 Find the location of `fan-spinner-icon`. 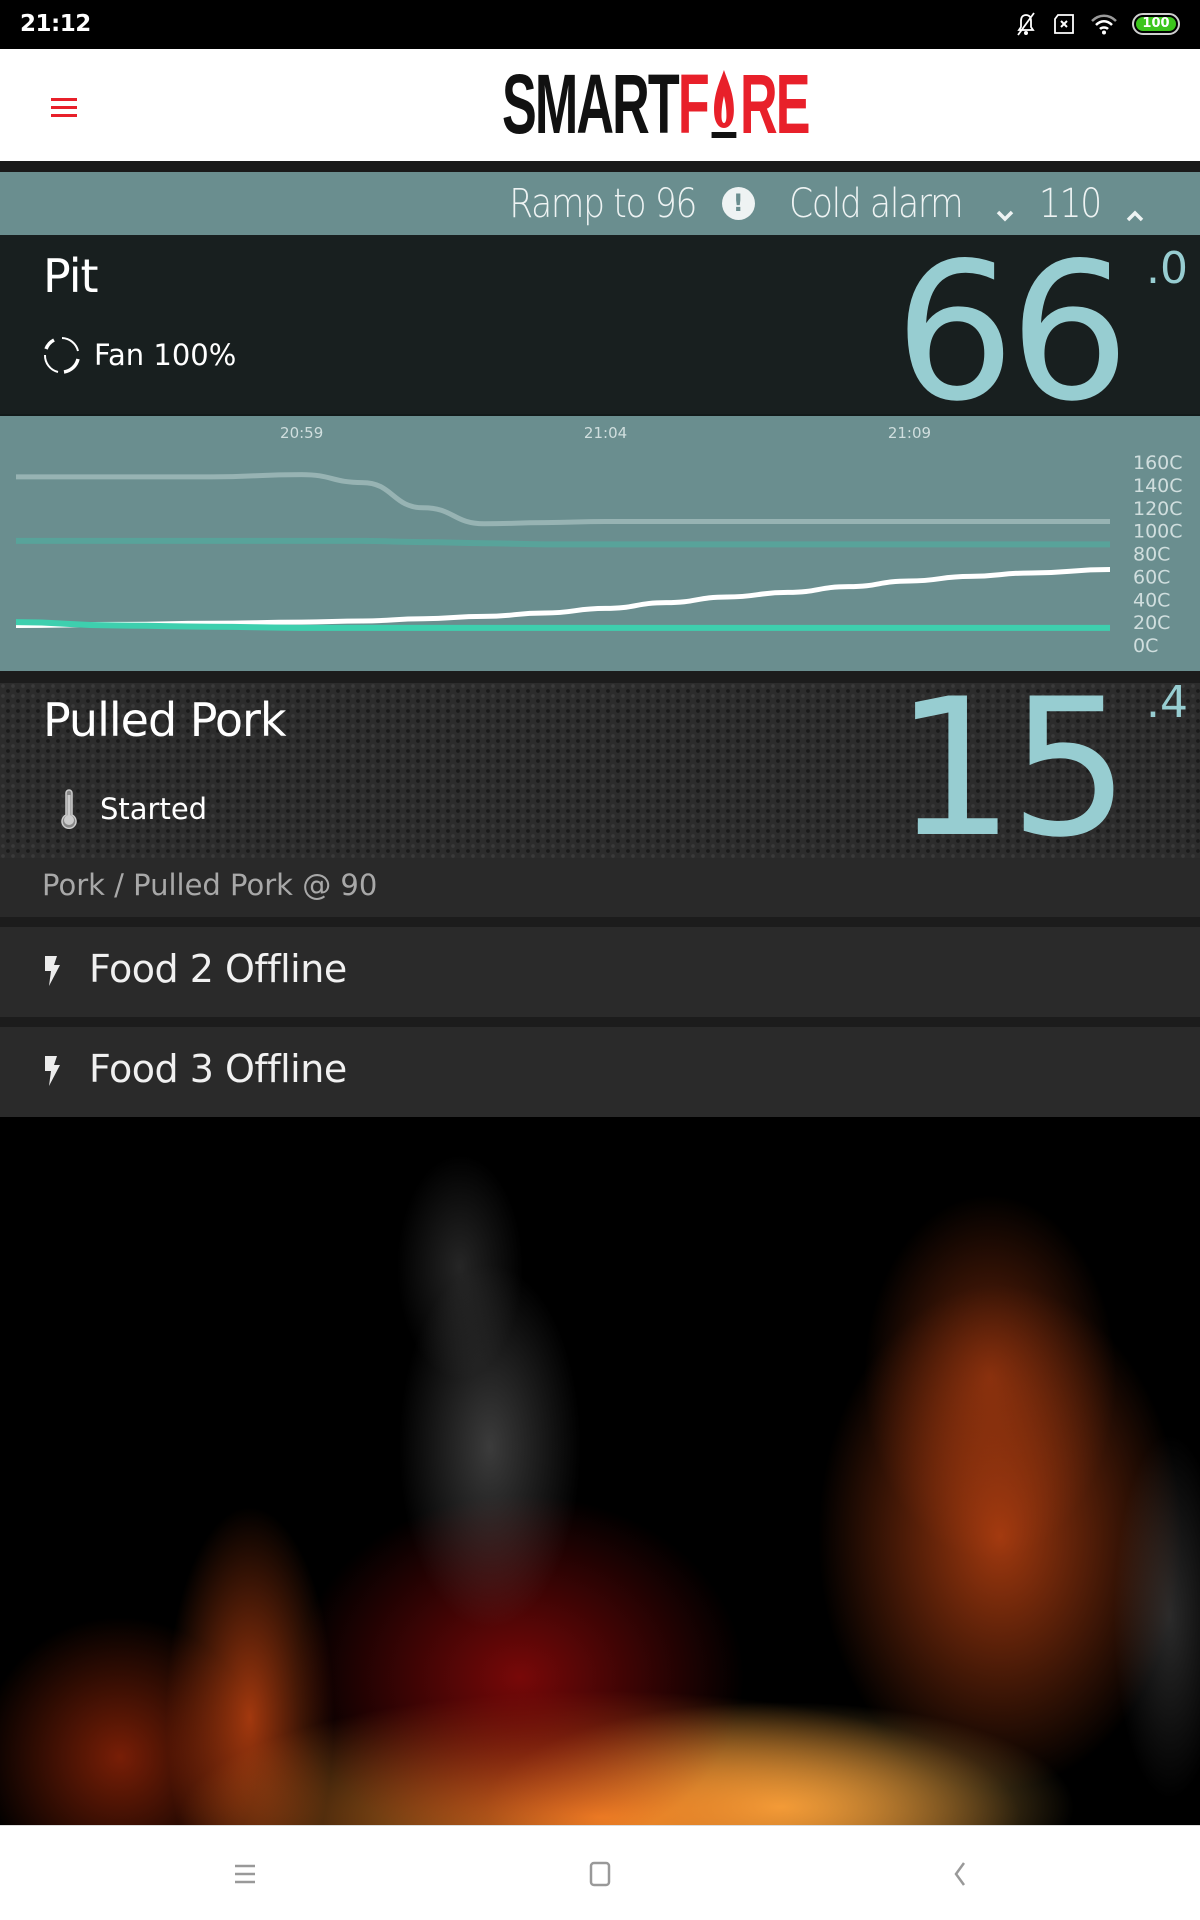

fan-spinner-icon is located at coordinates (61, 355).